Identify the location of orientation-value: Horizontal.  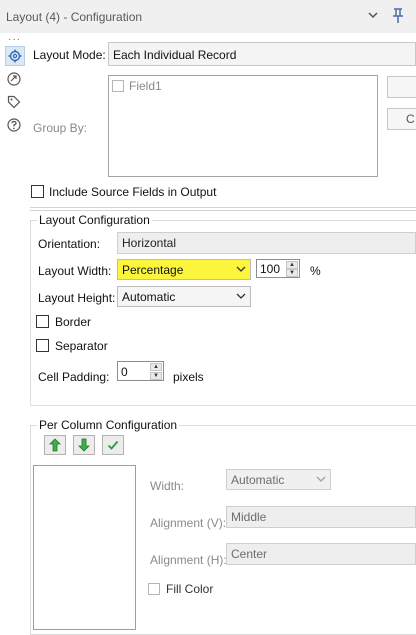
(149, 243).